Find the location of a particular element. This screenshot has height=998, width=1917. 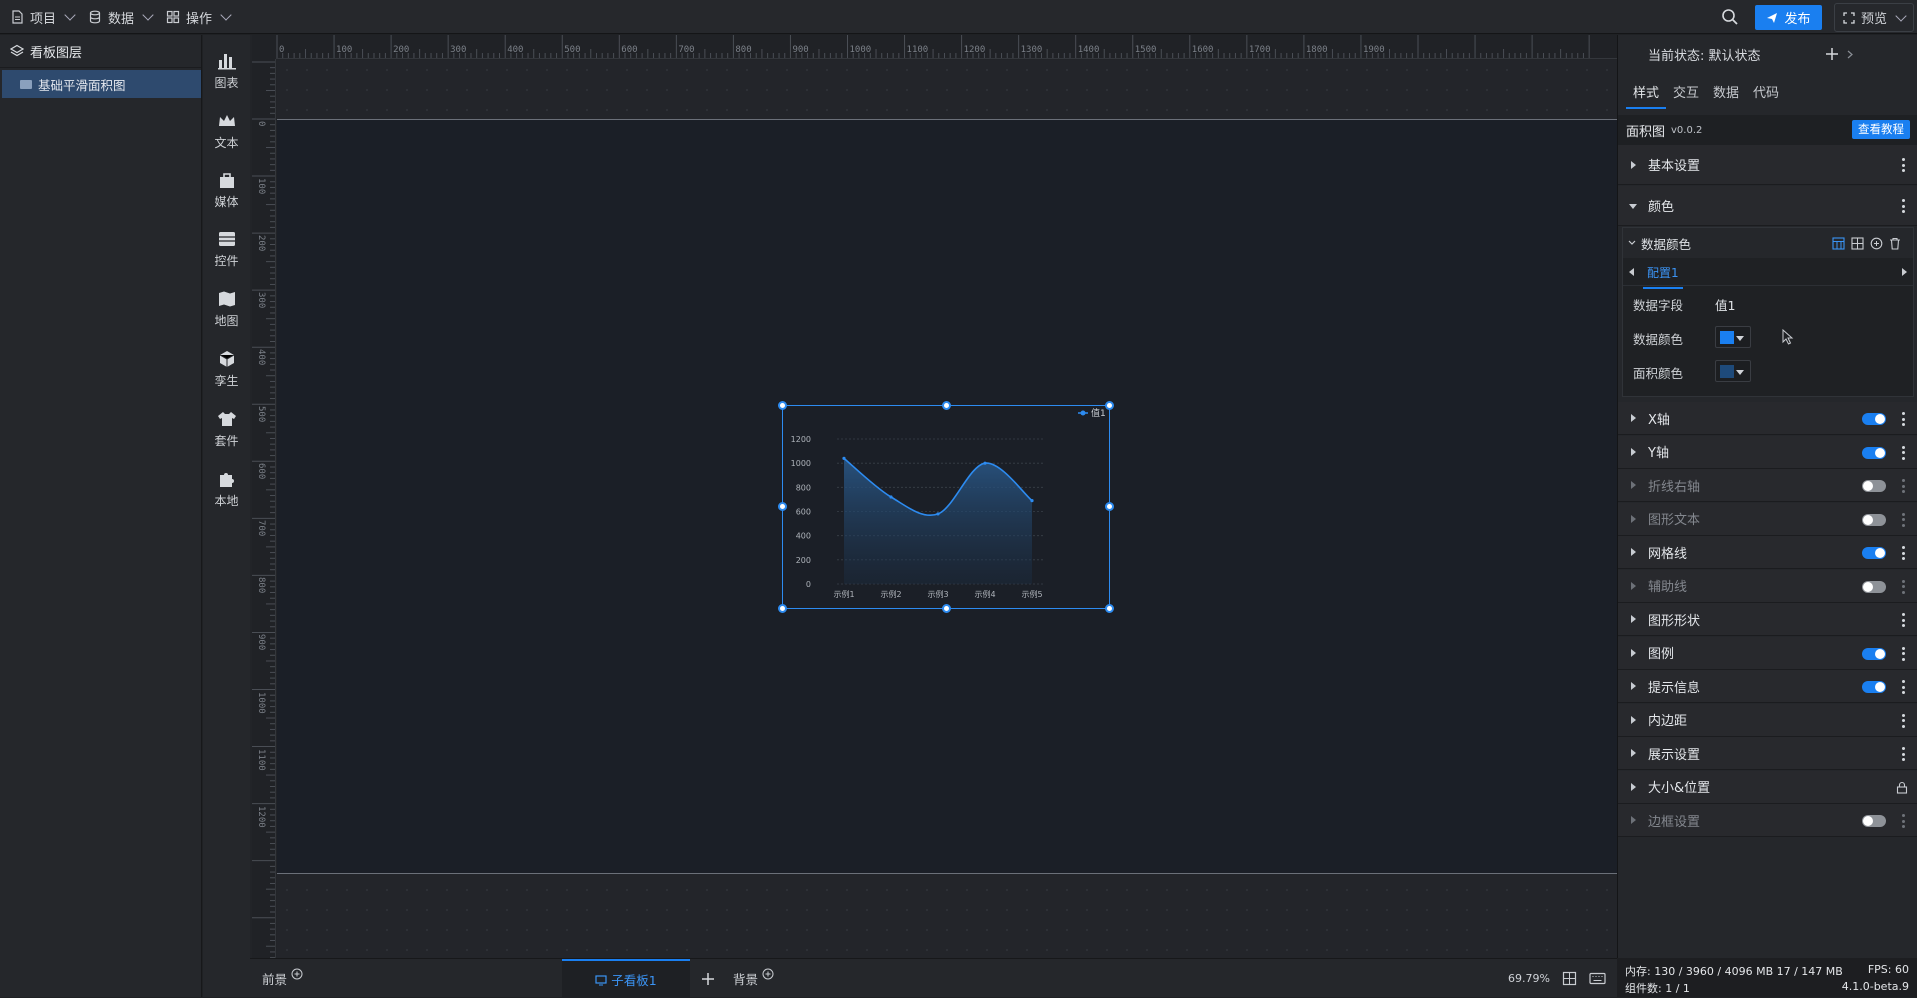

tab-foreground: 前景 is located at coordinates (282, 978).